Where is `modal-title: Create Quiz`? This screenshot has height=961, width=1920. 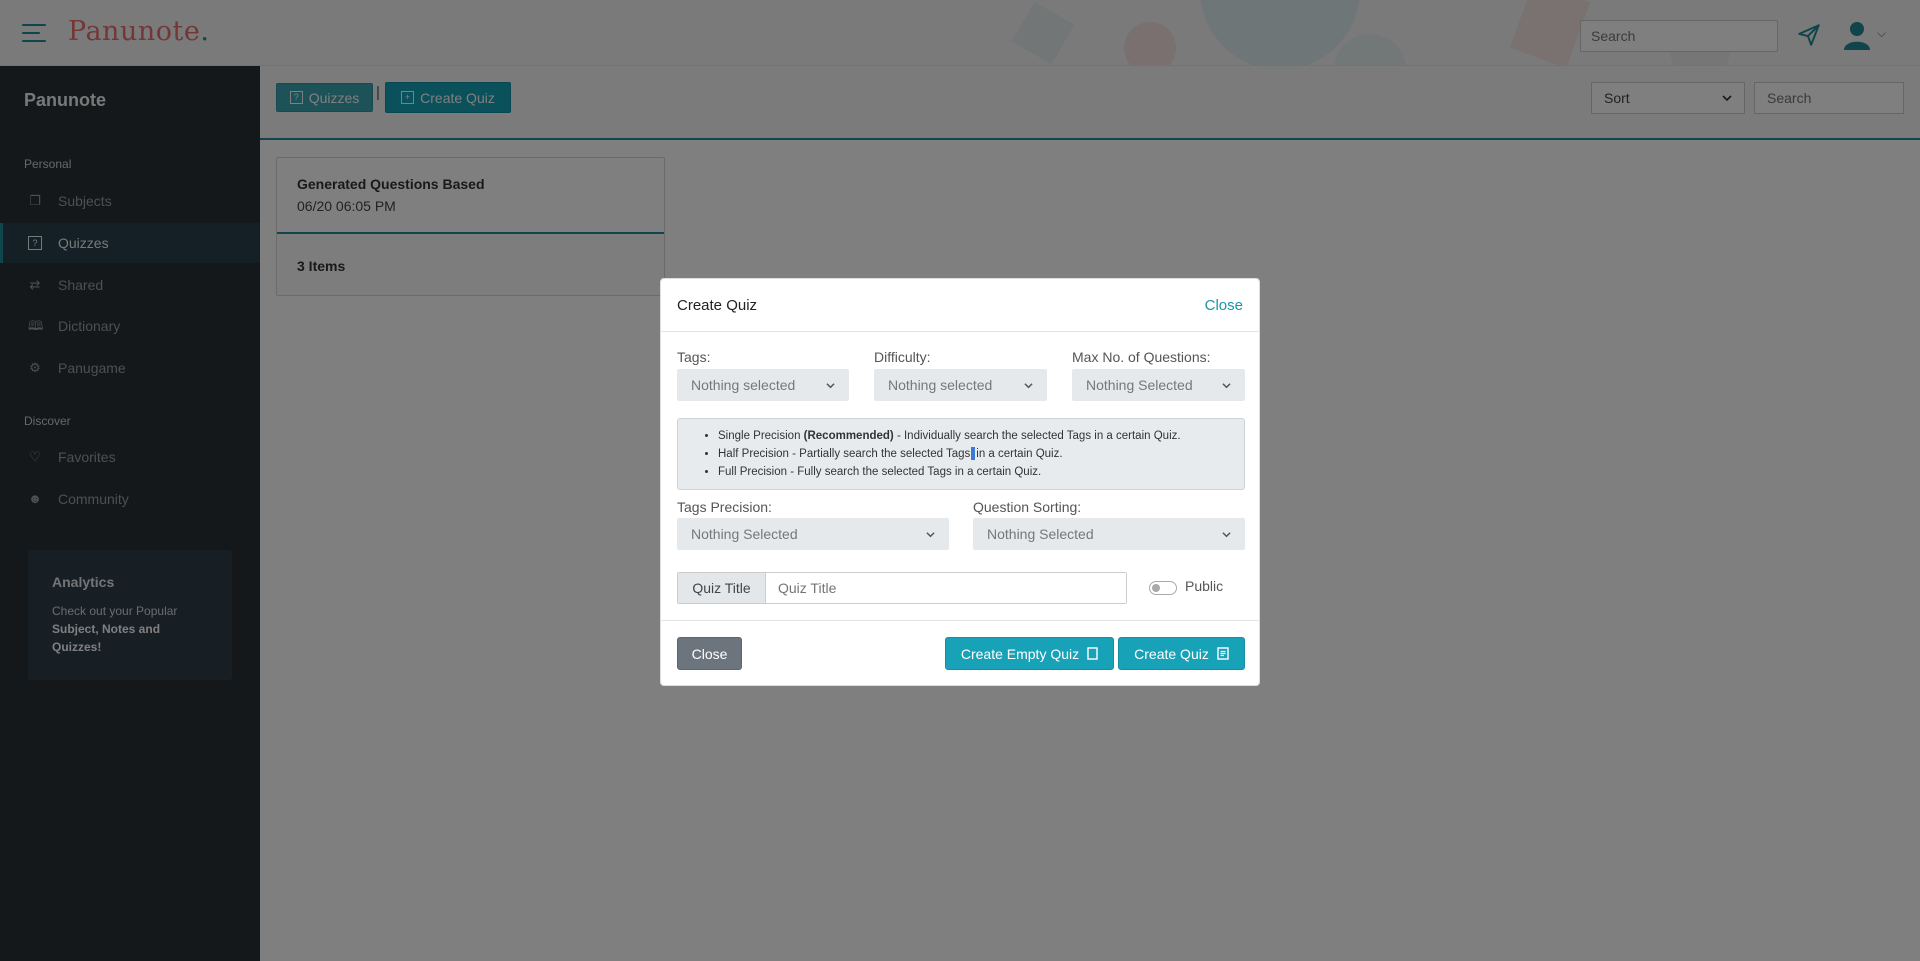
modal-title: Create Quiz is located at coordinates (717, 305).